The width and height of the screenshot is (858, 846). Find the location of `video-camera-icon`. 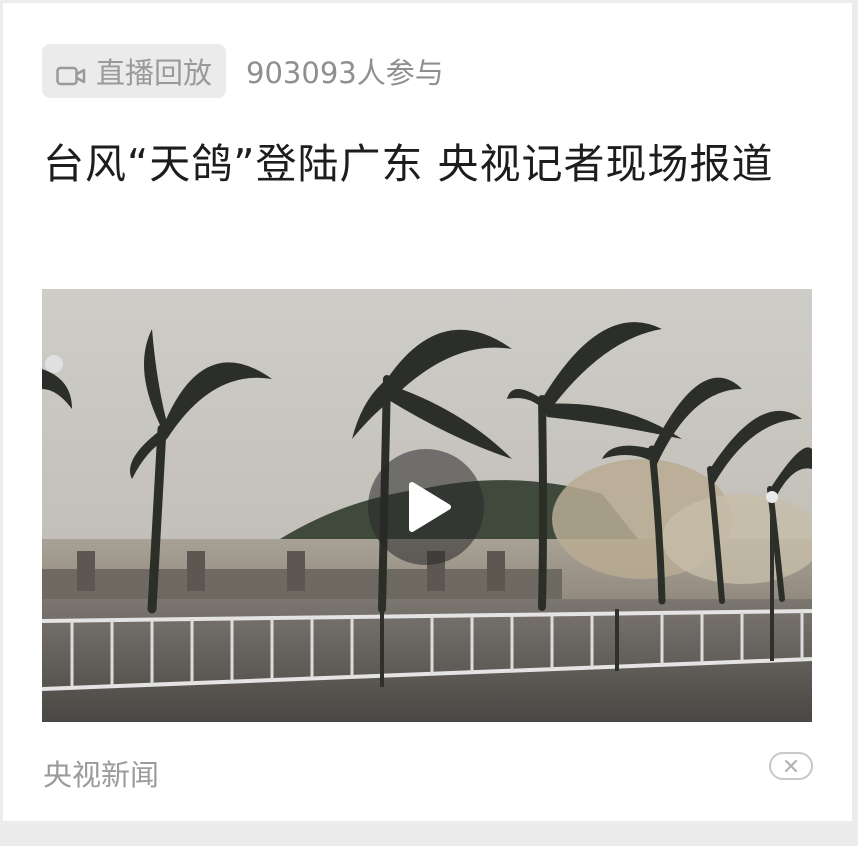

video-camera-icon is located at coordinates (71, 73).